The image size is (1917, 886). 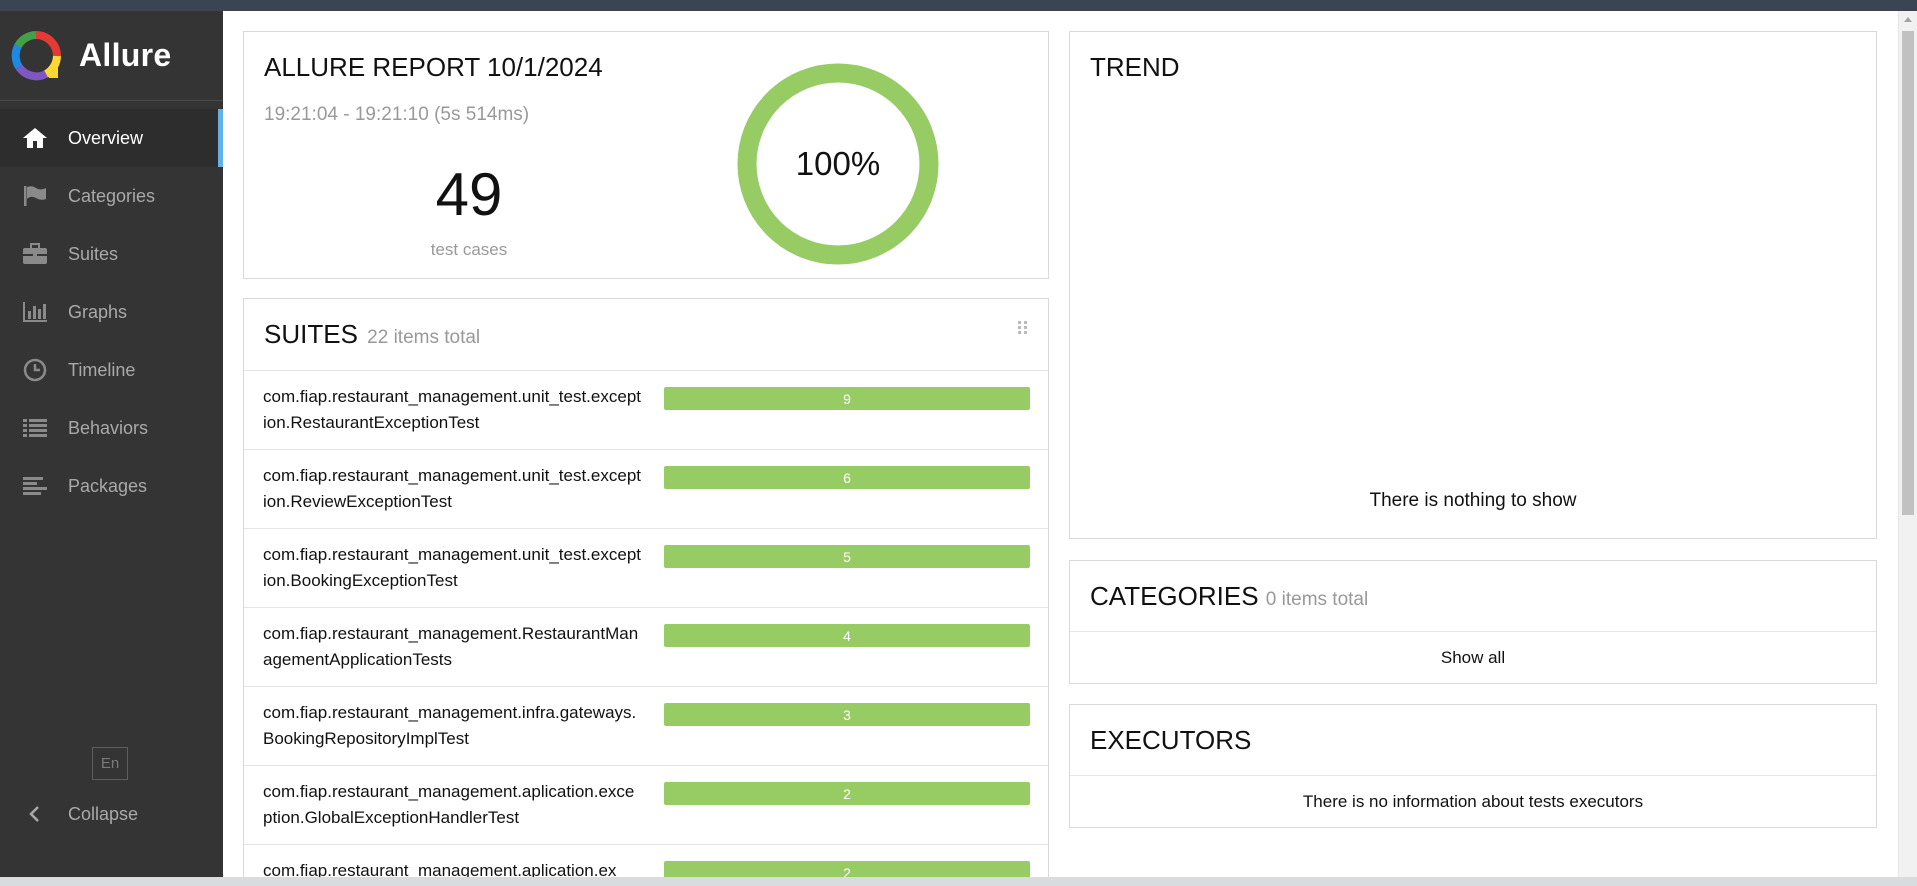 I want to click on nav-item-graphs: Graphs, so click(x=111, y=312).